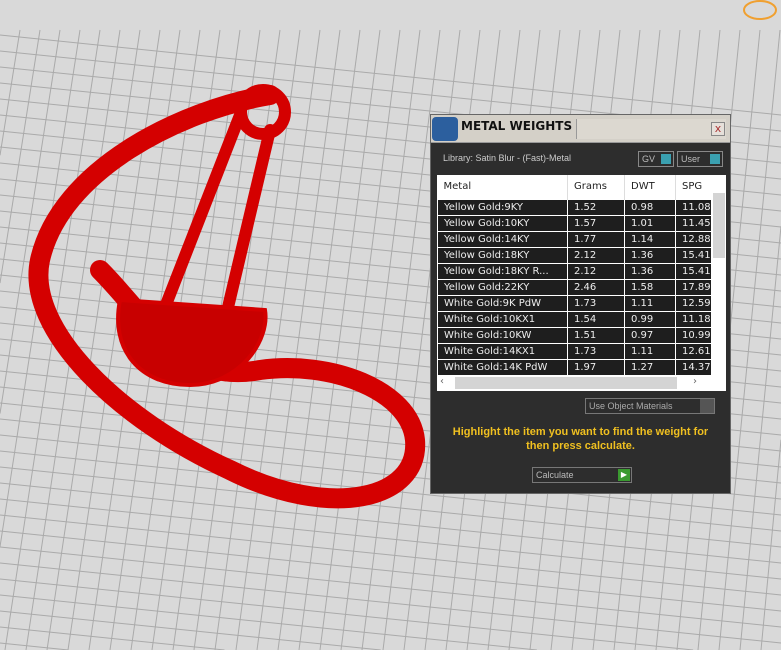 Image resolution: width=781 pixels, height=650 pixels. I want to click on table-cell: 11.45, so click(693, 223).